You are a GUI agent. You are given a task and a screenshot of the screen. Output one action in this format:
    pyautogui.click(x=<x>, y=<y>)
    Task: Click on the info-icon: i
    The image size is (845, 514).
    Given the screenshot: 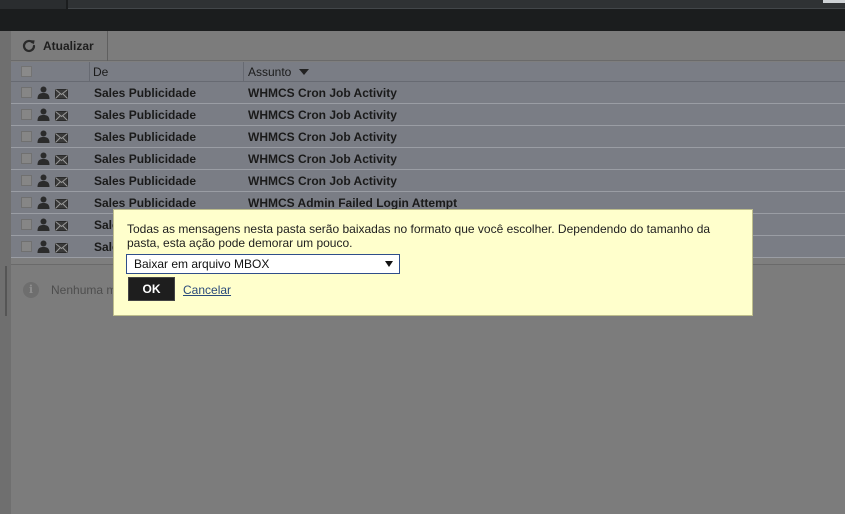 What is the action you would take?
    pyautogui.click(x=31, y=290)
    